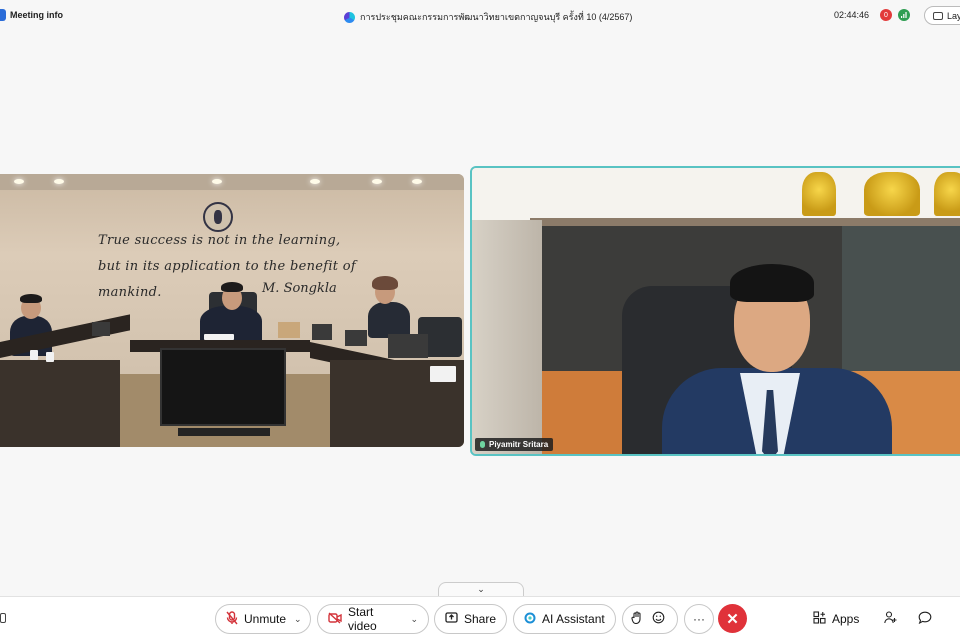 The width and height of the screenshot is (960, 640). I want to click on more-options-icon: ···, so click(699, 619).